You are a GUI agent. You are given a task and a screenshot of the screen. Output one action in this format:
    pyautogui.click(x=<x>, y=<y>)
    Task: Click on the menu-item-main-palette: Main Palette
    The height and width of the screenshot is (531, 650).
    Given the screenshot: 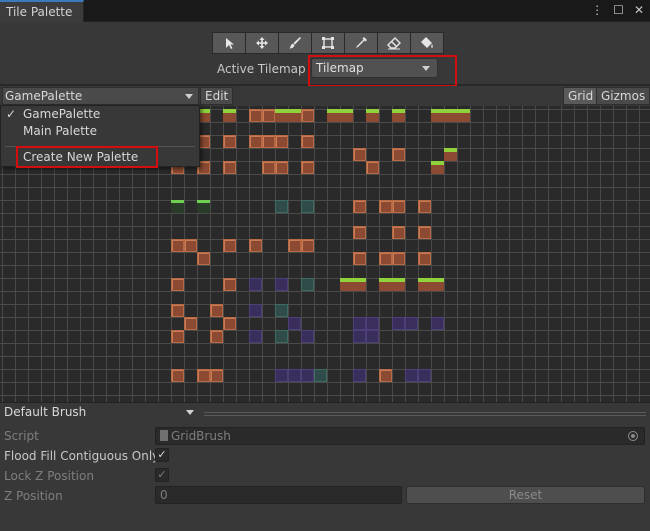 What is the action you would take?
    pyautogui.click(x=100, y=131)
    